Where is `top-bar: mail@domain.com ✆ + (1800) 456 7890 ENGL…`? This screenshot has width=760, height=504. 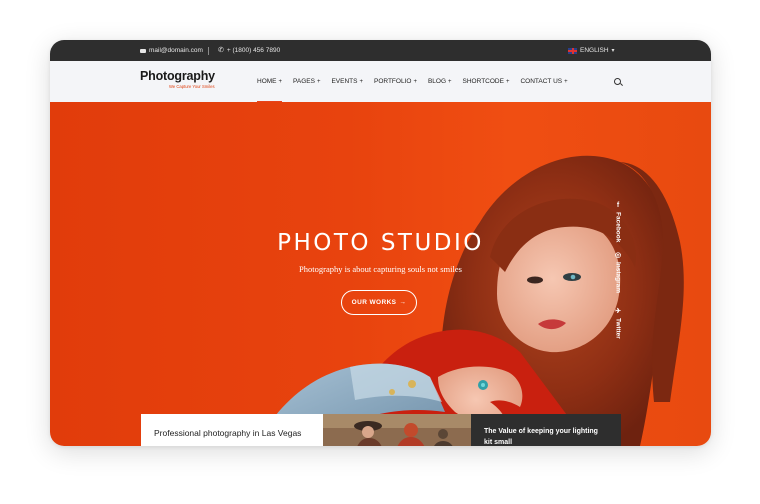 top-bar: mail@domain.com ✆ + (1800) 456 7890 ENGL… is located at coordinates (380, 50).